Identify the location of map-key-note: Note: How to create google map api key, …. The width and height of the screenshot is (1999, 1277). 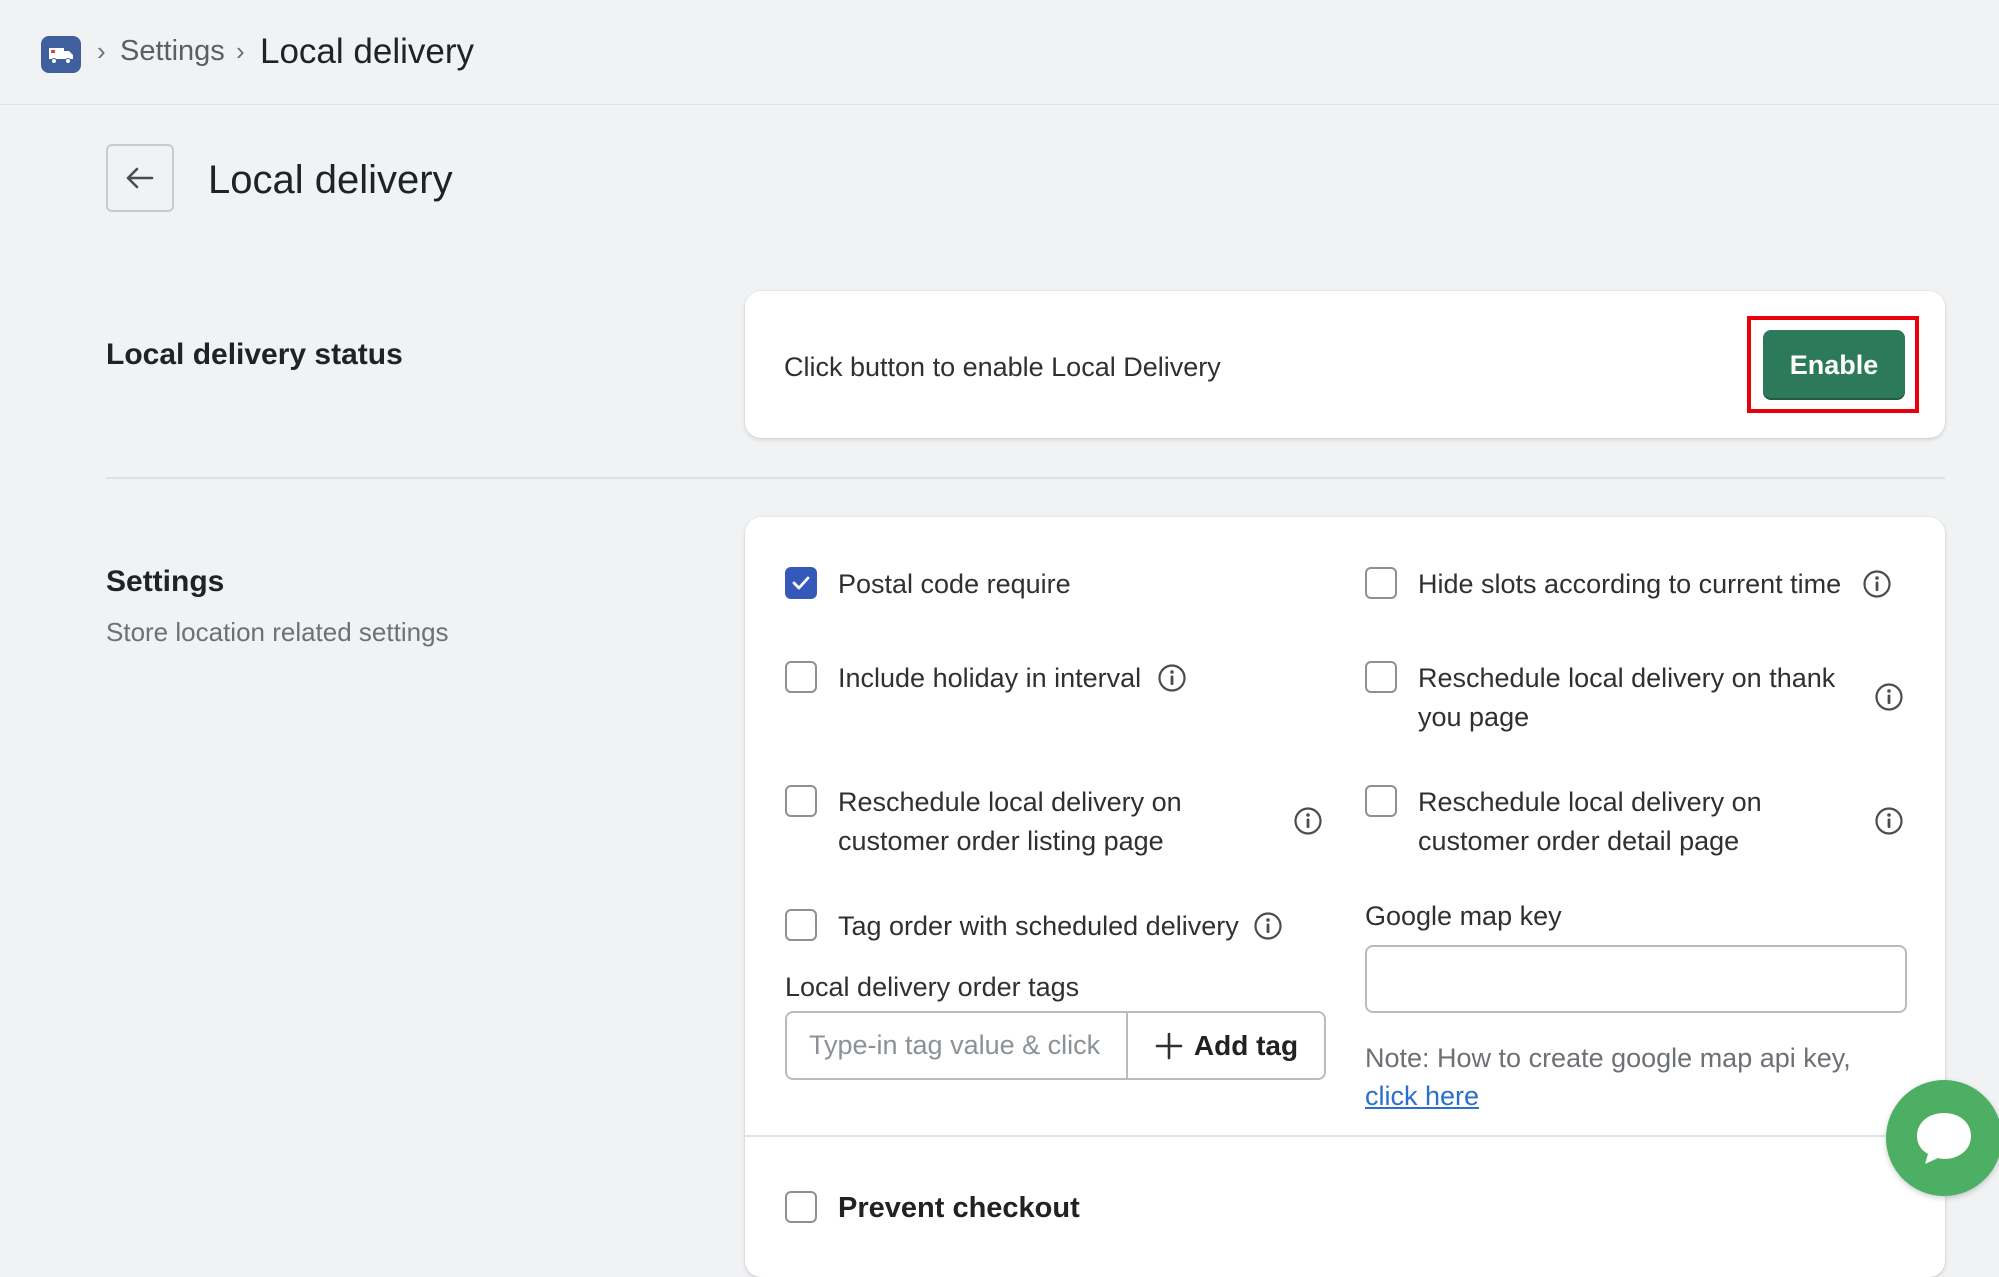
(1645, 1077).